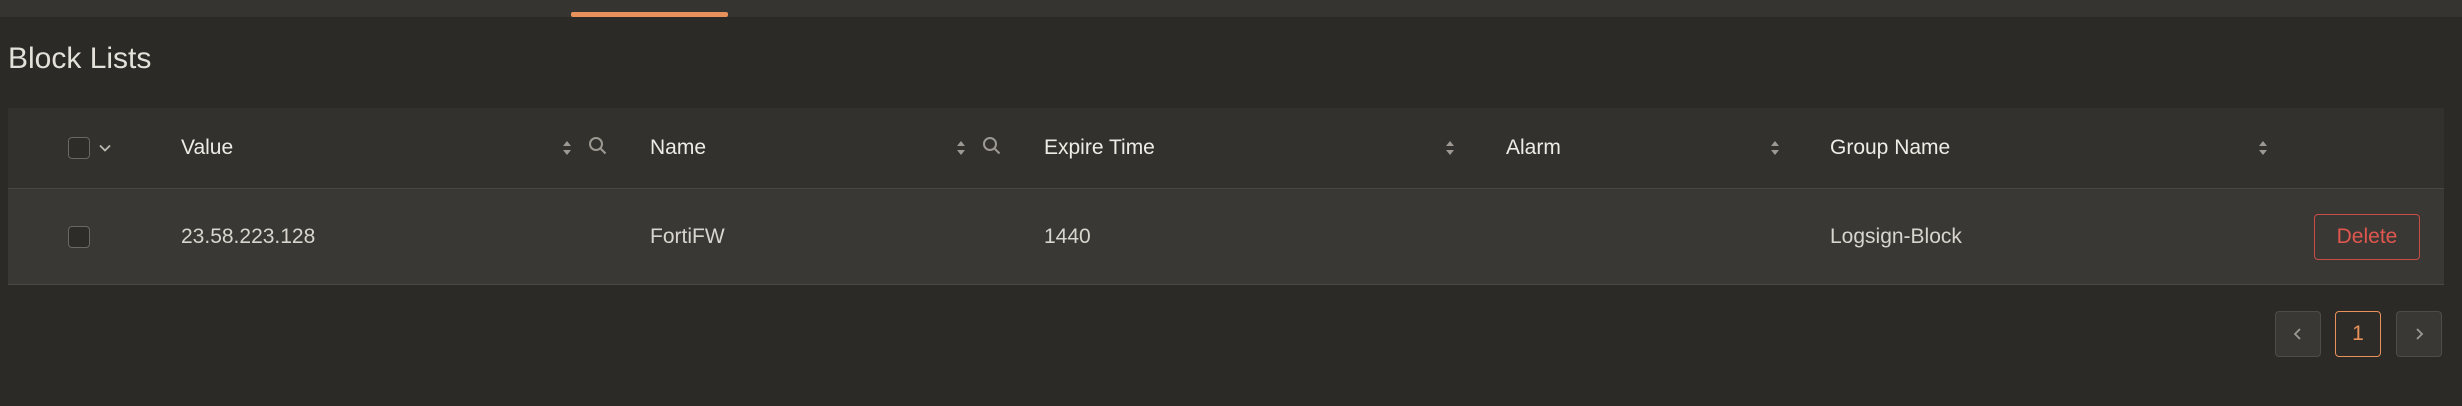 The height and width of the screenshot is (406, 2462). I want to click on delete-button: Delete, so click(2367, 237).